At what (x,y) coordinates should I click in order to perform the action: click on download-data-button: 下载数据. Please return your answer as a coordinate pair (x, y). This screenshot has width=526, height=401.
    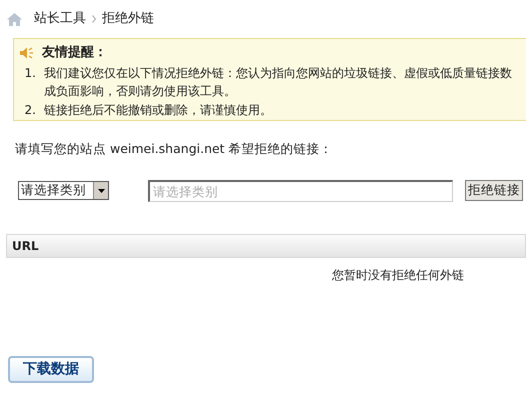
    Looking at the image, I should click on (51, 369).